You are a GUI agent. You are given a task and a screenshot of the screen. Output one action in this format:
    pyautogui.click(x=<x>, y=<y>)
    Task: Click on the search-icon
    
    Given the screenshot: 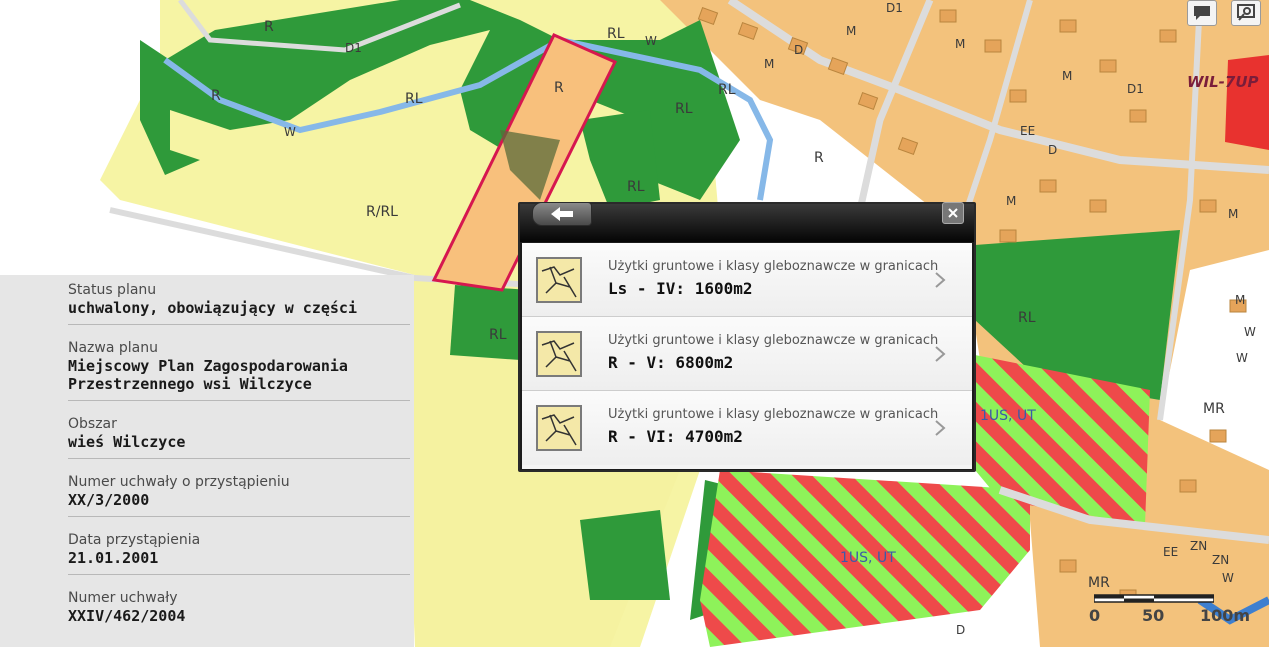 What is the action you would take?
    pyautogui.click(x=1246, y=12)
    